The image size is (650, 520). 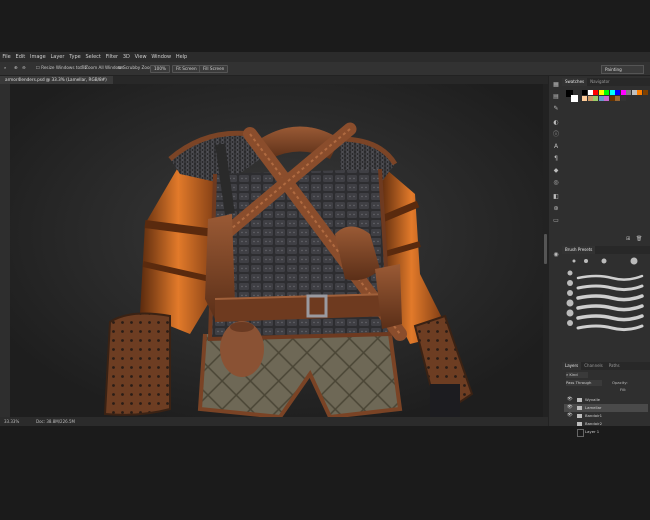 I want to click on tab-brush-presets: Brush Presets, so click(x=579, y=250).